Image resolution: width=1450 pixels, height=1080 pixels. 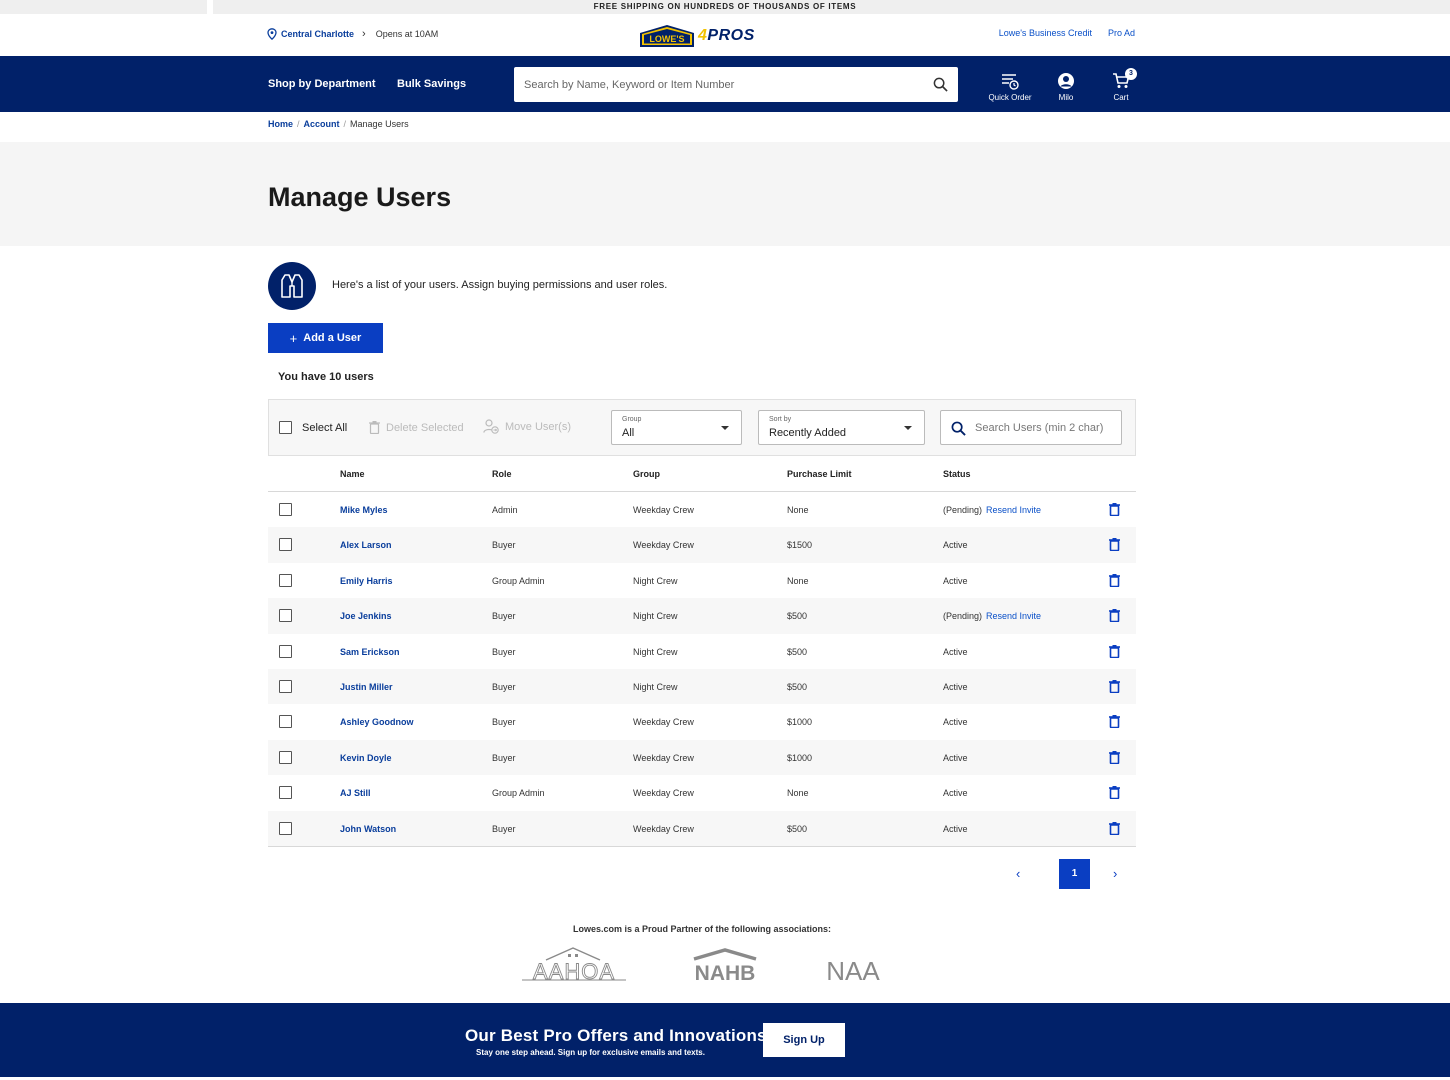 What do you see at coordinates (1074, 874) in the screenshot?
I see `pagination-current-page: 1` at bounding box center [1074, 874].